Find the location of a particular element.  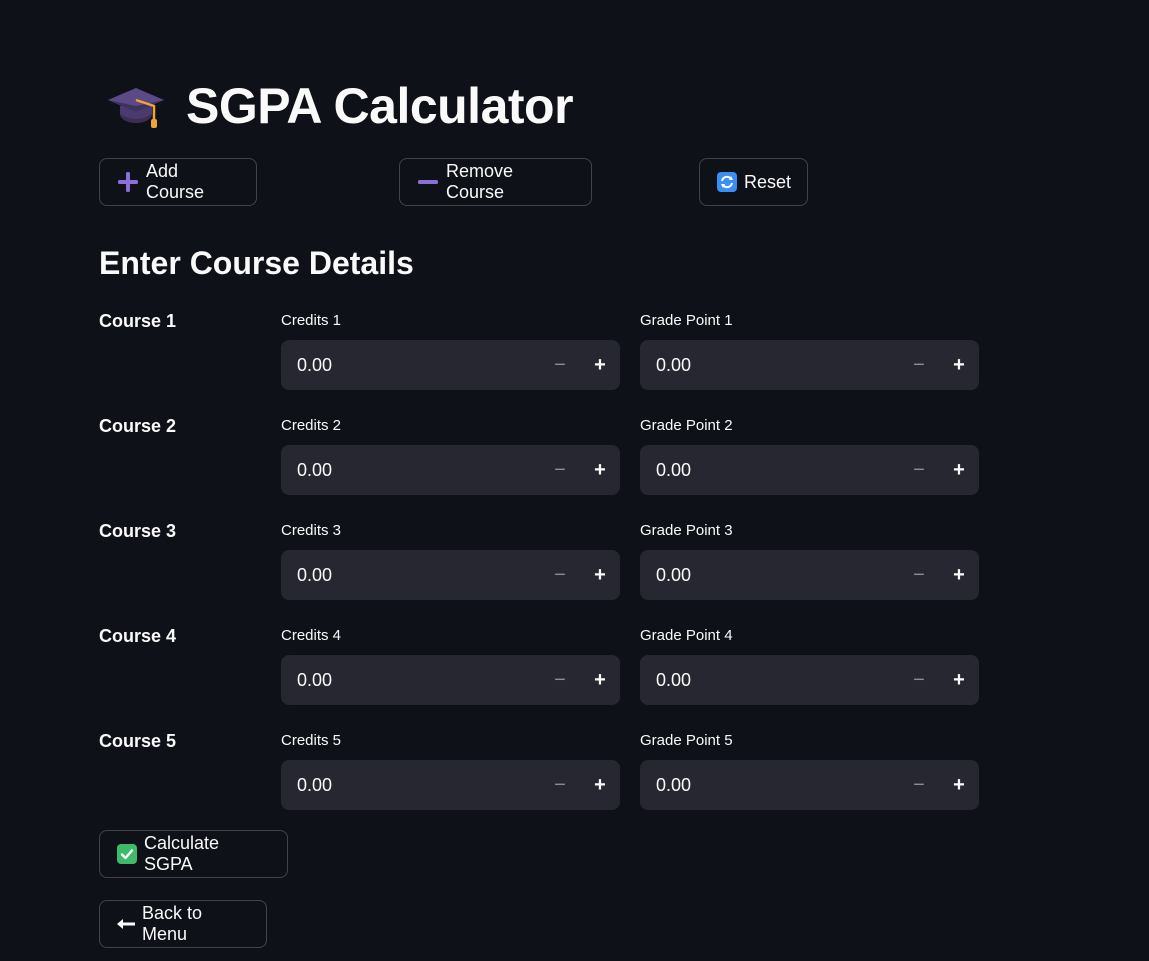

grade-point-label: Grade Point 5 is located at coordinates (686, 740).